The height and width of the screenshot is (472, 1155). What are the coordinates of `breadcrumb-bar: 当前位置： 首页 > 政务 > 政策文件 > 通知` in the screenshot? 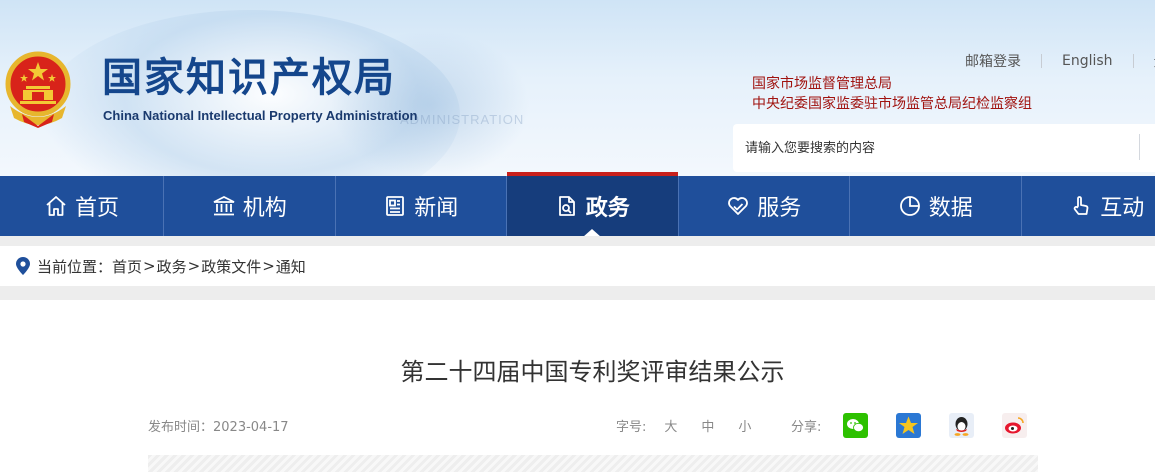 It's located at (577, 268).